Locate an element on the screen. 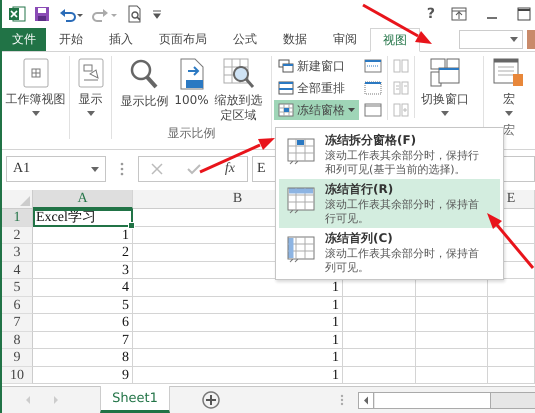 Image resolution: width=535 pixels, height=413 pixels. scroll-thumb is located at coordinates (433, 400).